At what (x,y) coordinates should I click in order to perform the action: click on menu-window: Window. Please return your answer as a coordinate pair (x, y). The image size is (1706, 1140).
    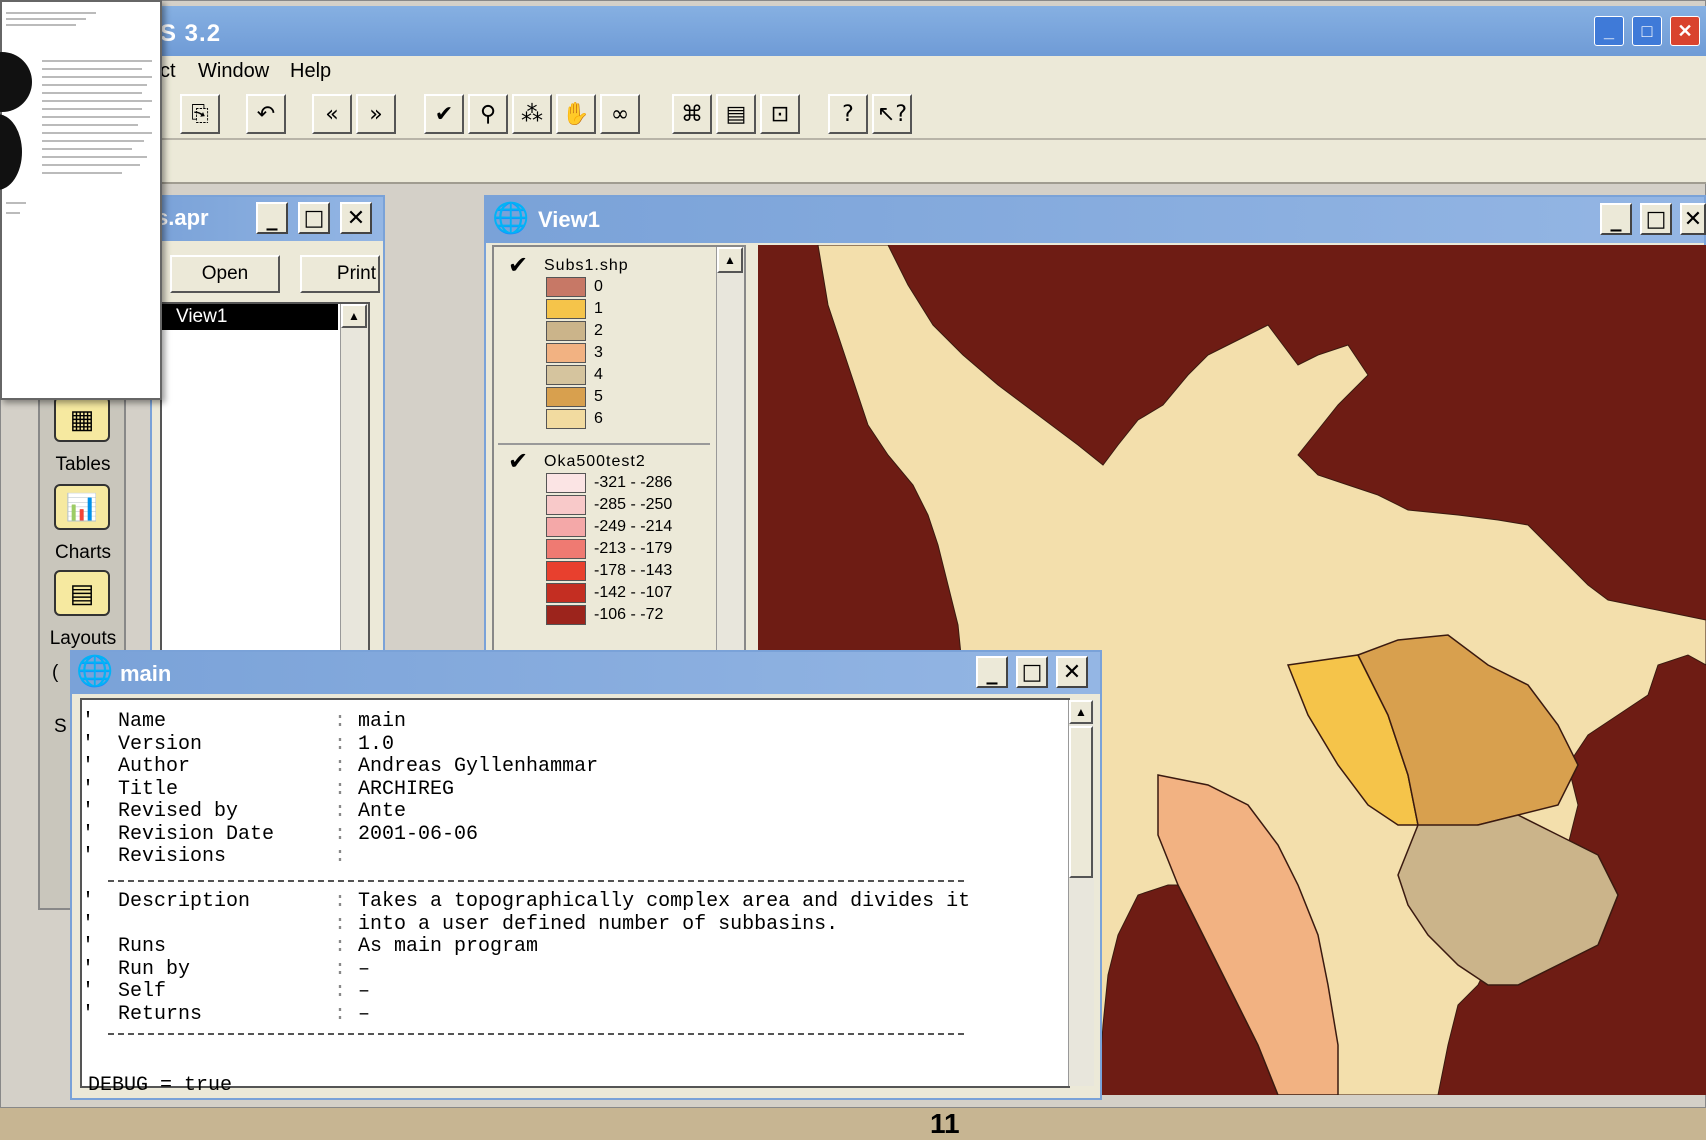
    Looking at the image, I should click on (233, 71).